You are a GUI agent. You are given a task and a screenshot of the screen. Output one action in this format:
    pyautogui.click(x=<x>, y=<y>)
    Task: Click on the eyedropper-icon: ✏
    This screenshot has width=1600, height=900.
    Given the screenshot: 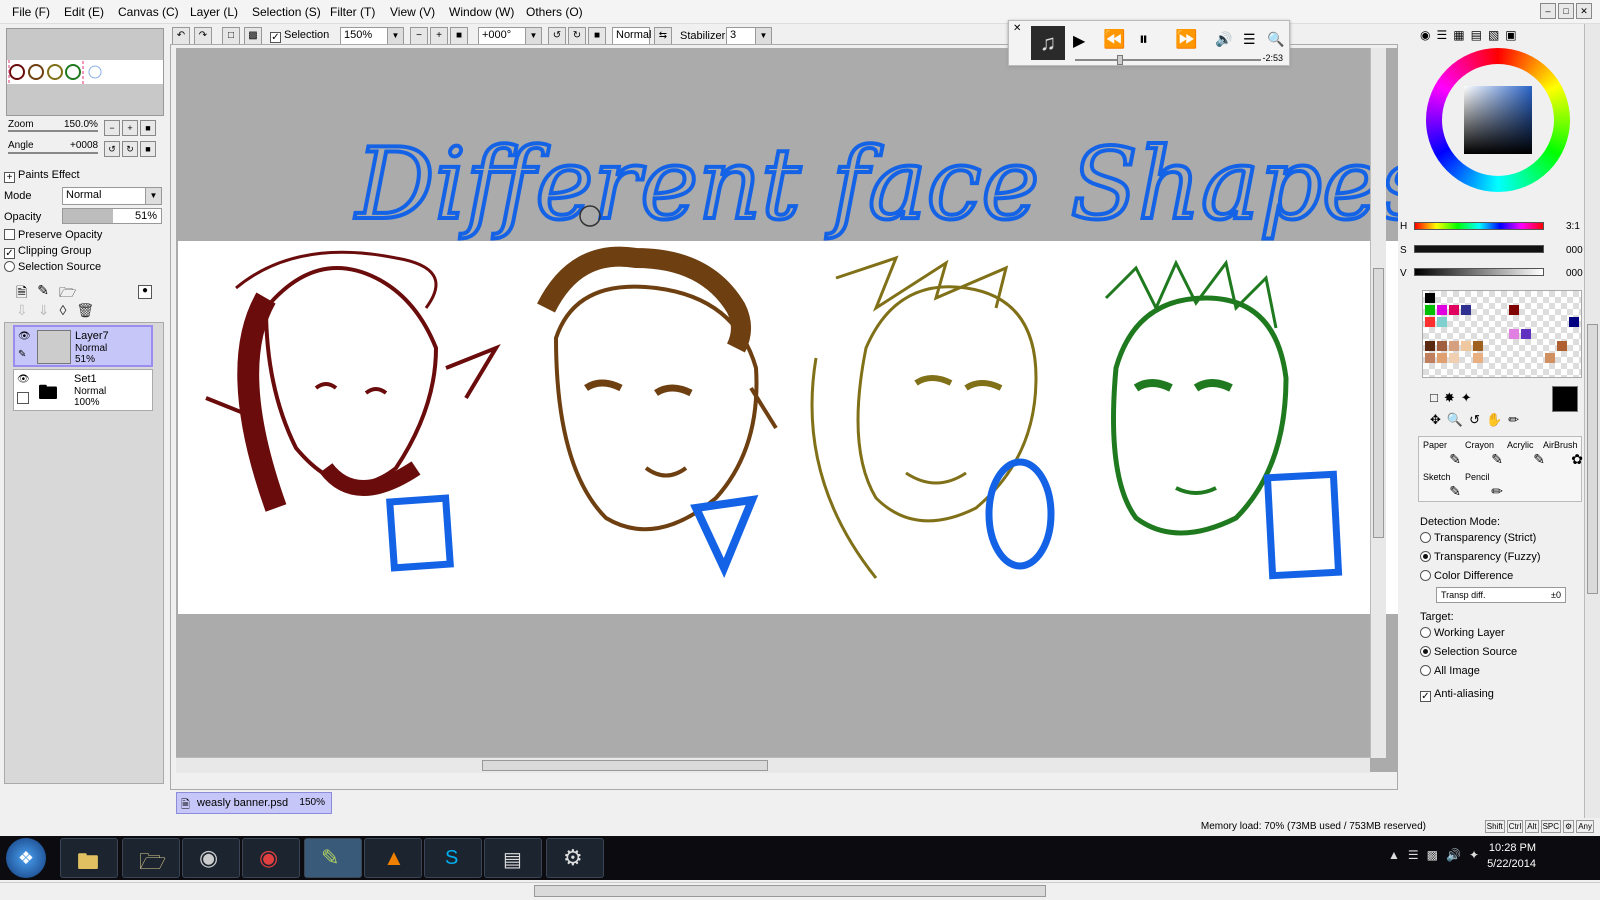 What is the action you would take?
    pyautogui.click(x=1513, y=420)
    